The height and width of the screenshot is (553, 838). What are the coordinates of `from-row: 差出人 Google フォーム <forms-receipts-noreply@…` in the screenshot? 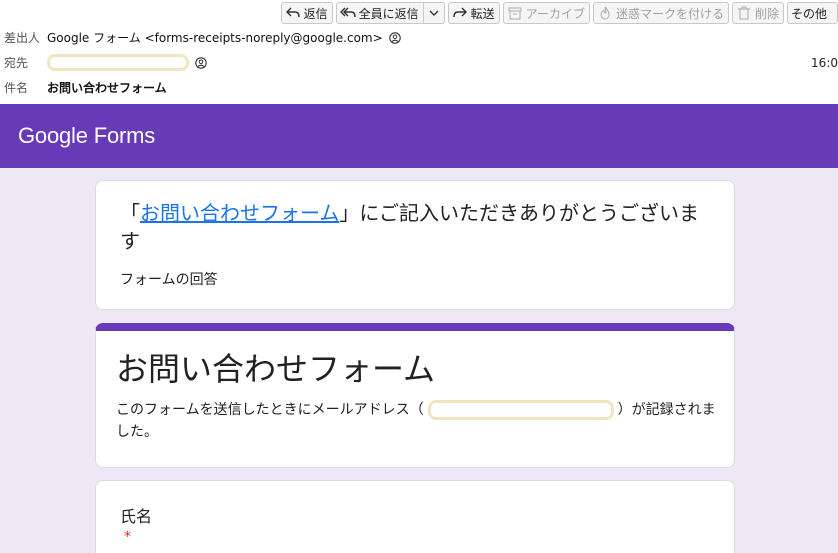 It's located at (202, 37).